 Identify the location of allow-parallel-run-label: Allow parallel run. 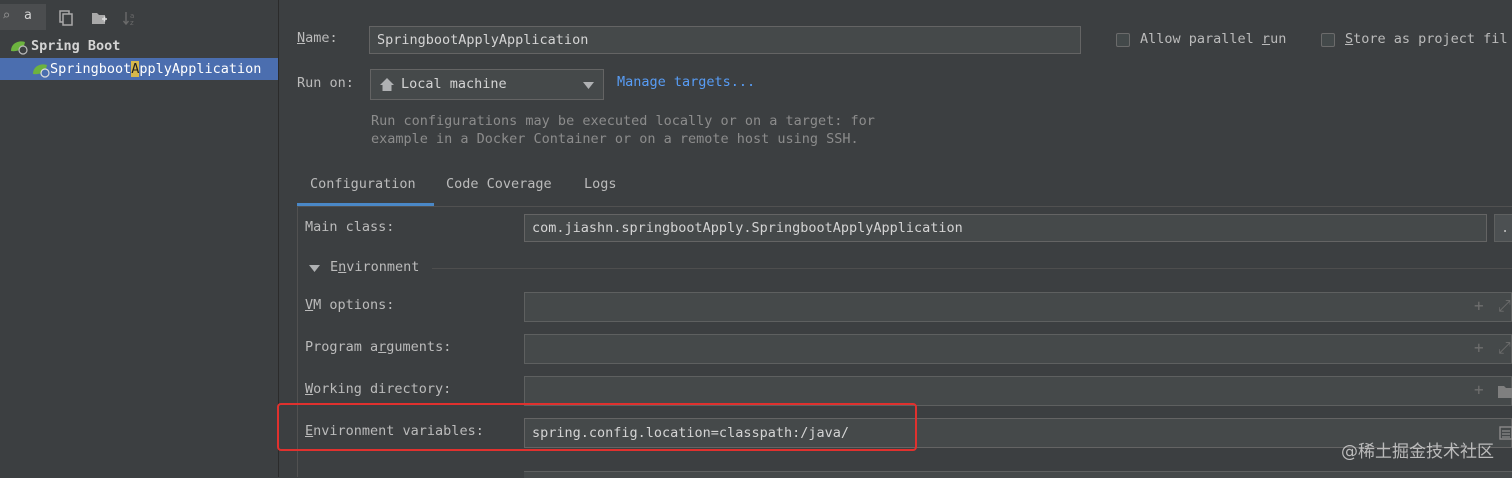
(1213, 39).